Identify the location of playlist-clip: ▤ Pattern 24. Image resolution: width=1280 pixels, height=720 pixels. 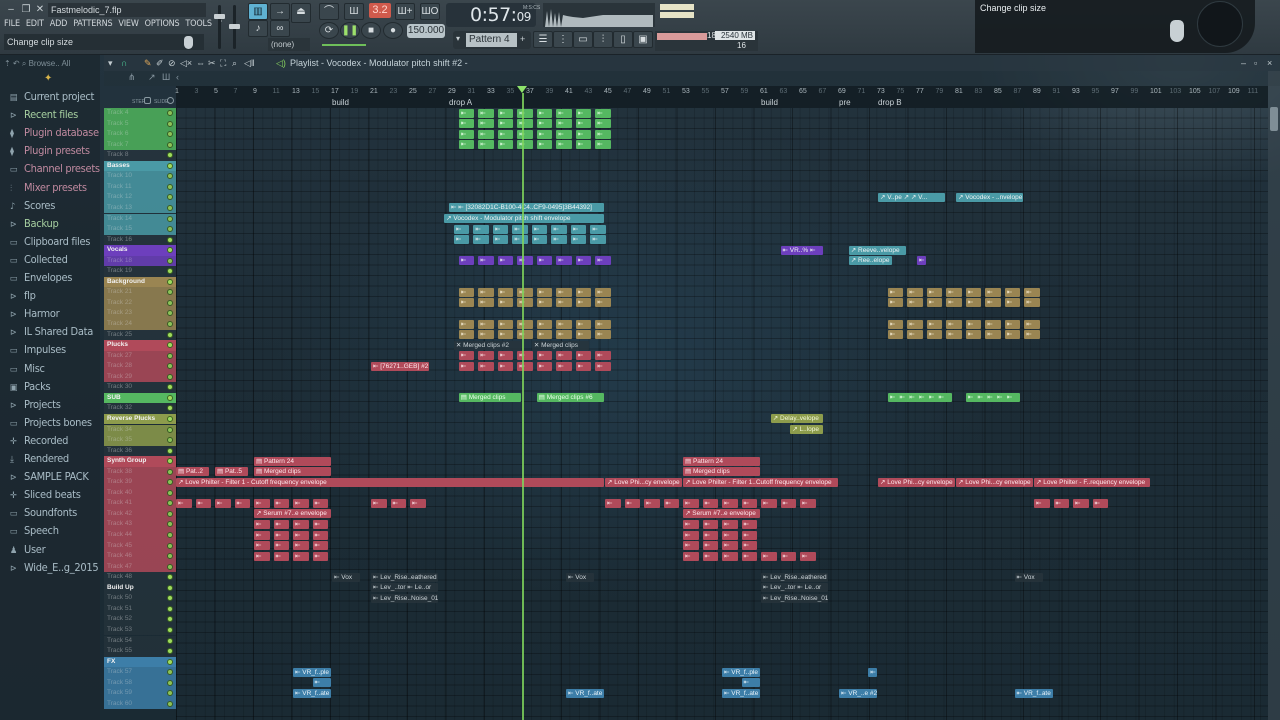
(721, 461).